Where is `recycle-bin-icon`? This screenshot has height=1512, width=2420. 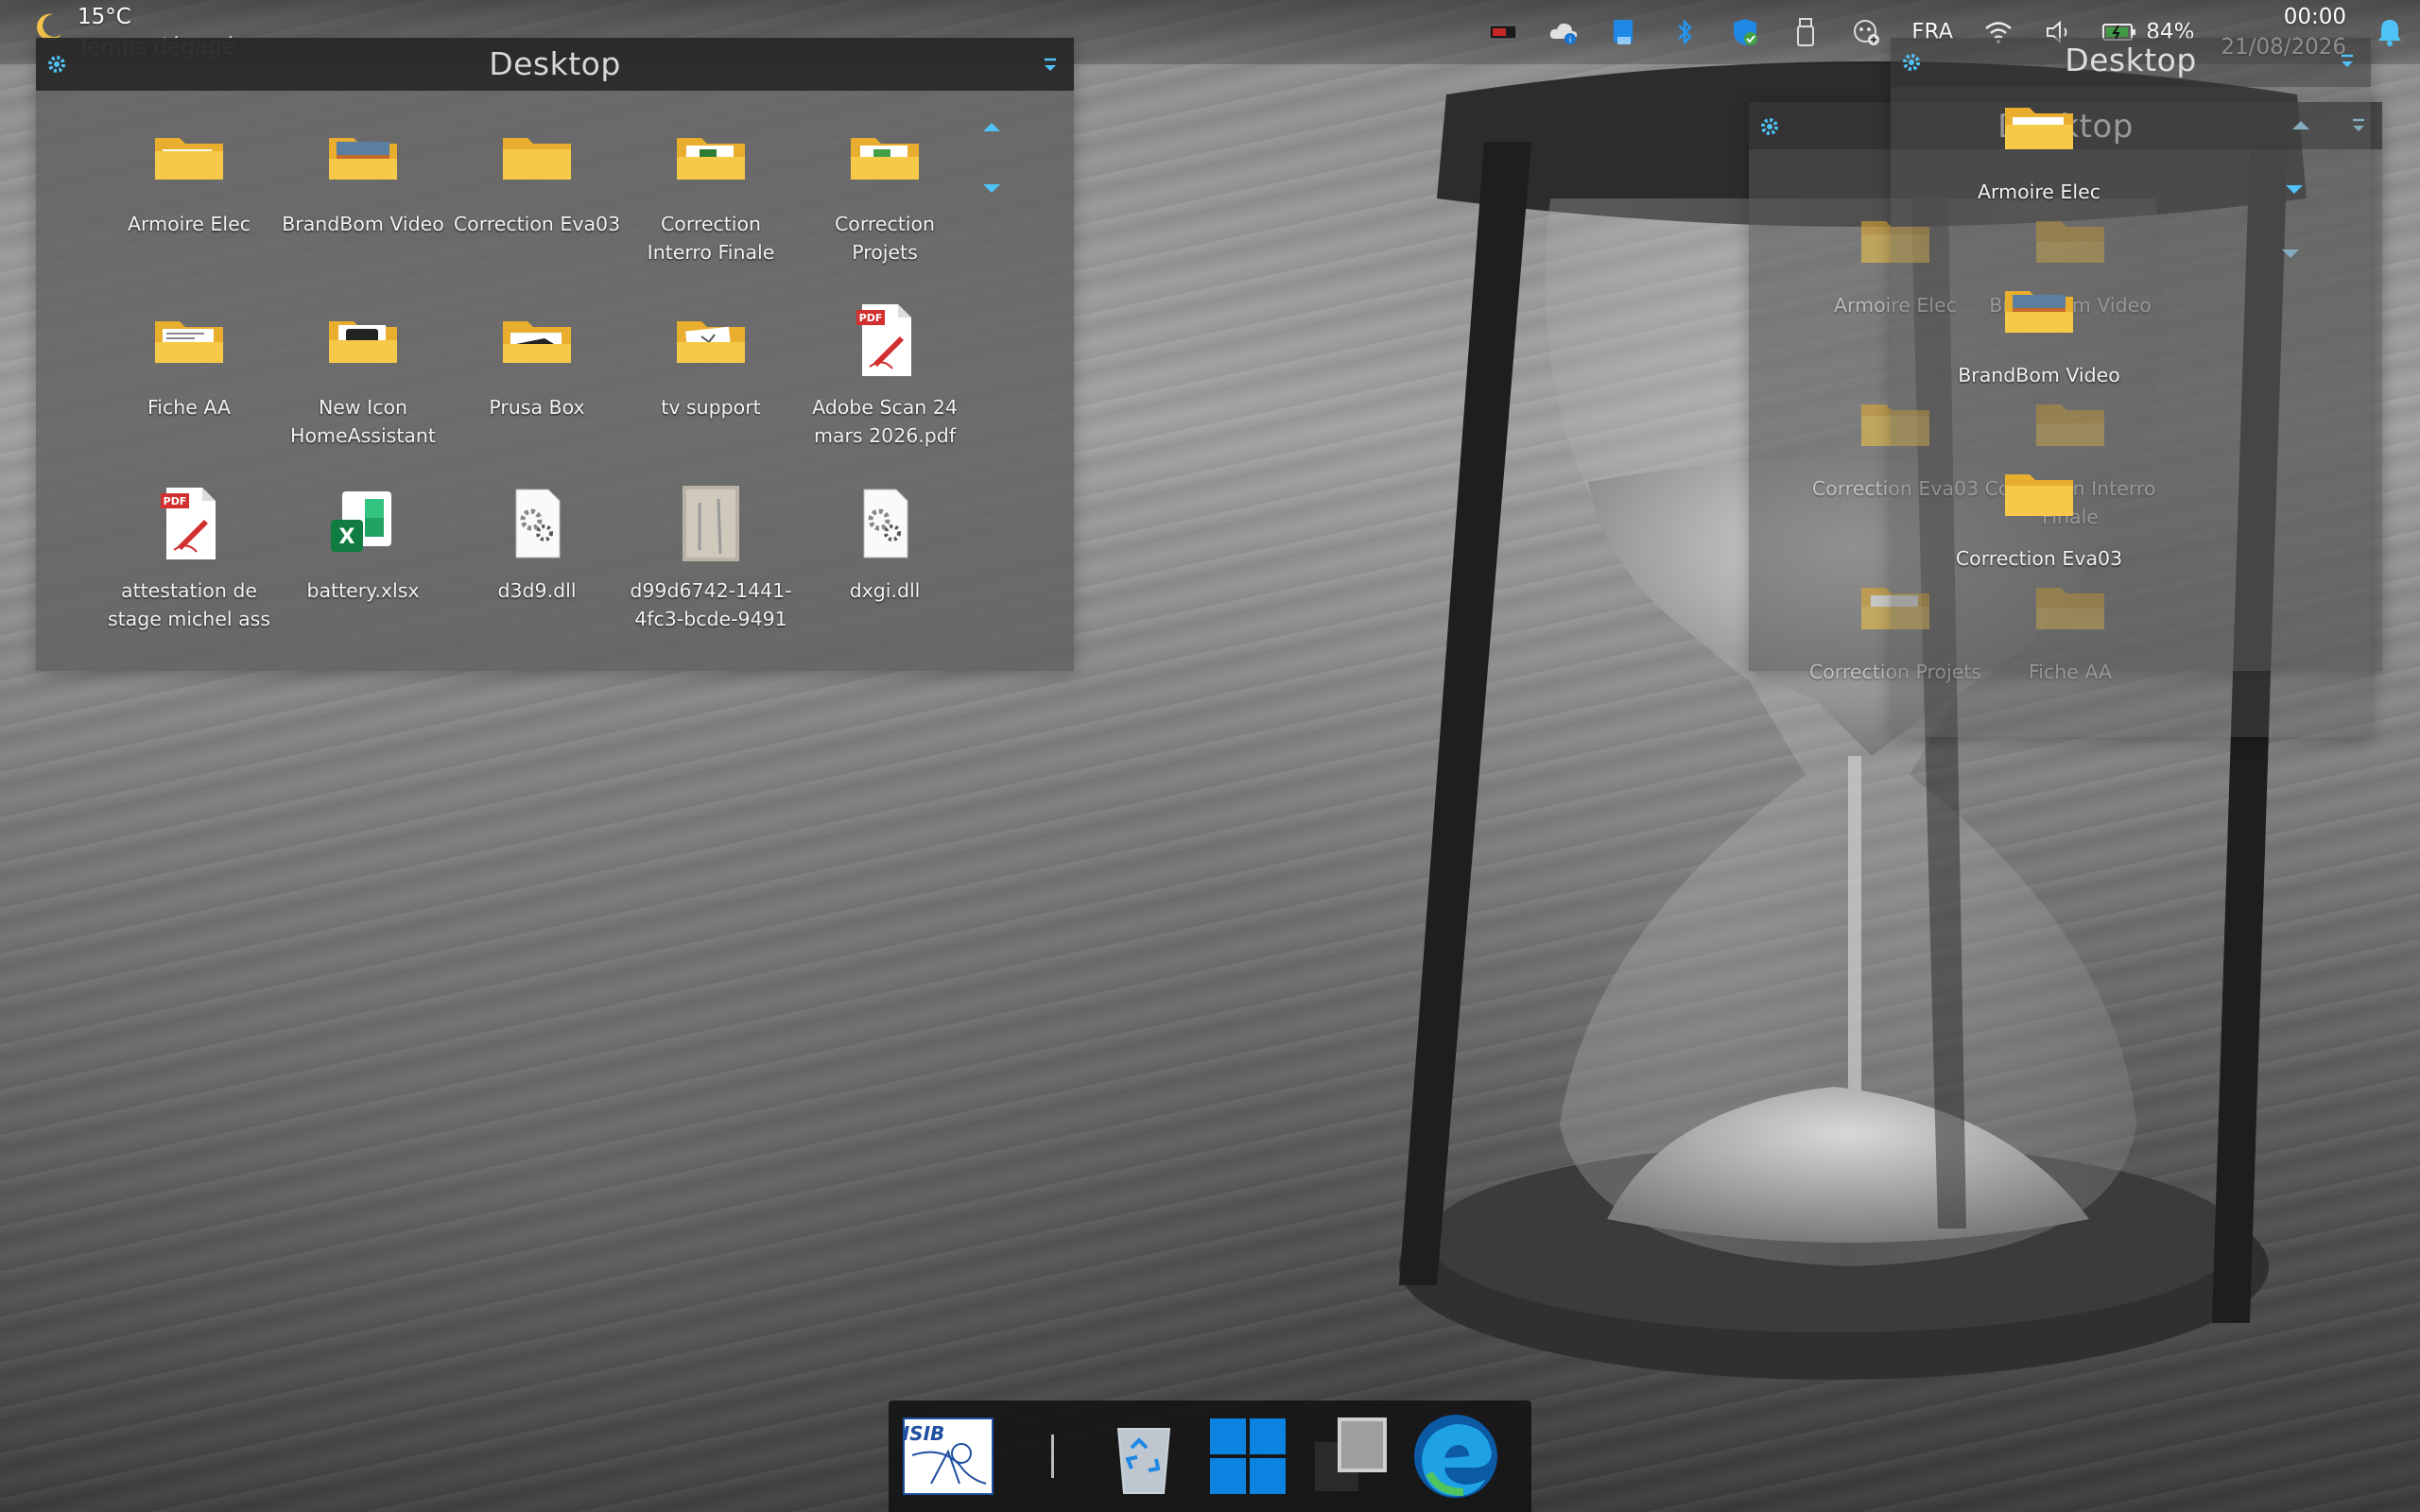
recycle-bin-icon is located at coordinates (1144, 1456).